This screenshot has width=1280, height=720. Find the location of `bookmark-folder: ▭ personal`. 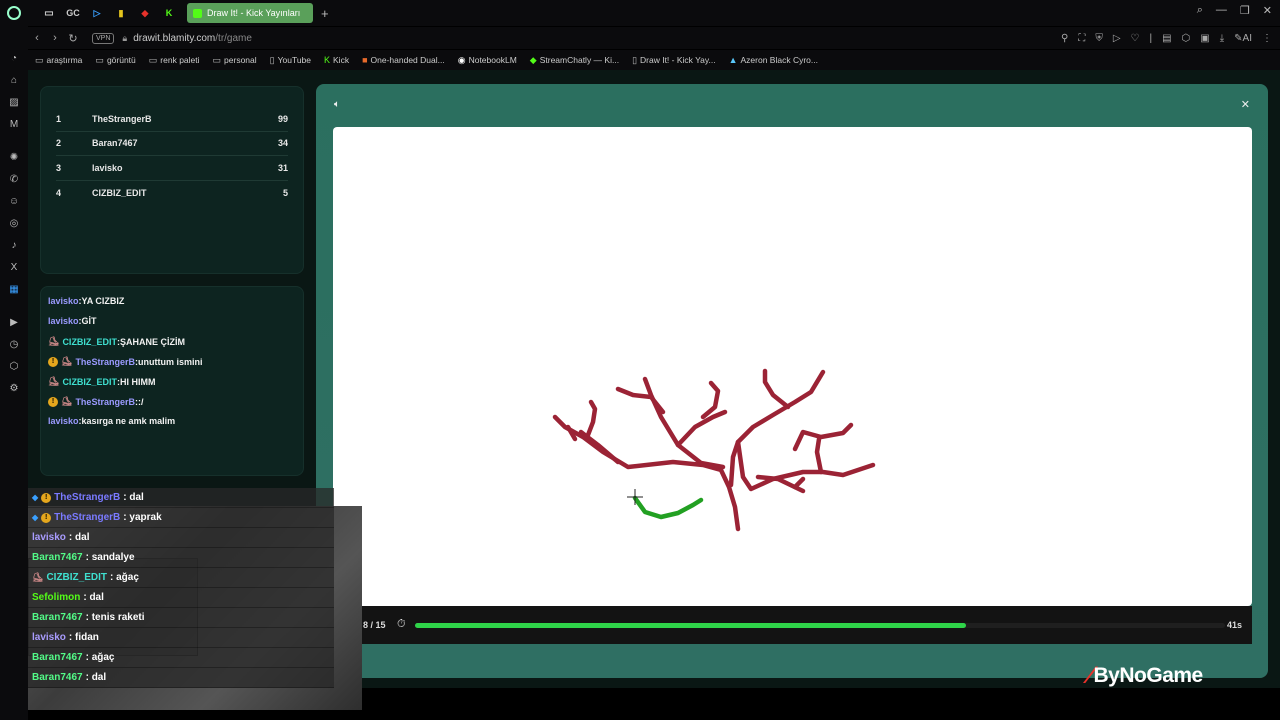

bookmark-folder: ▭ personal is located at coordinates (235, 60).